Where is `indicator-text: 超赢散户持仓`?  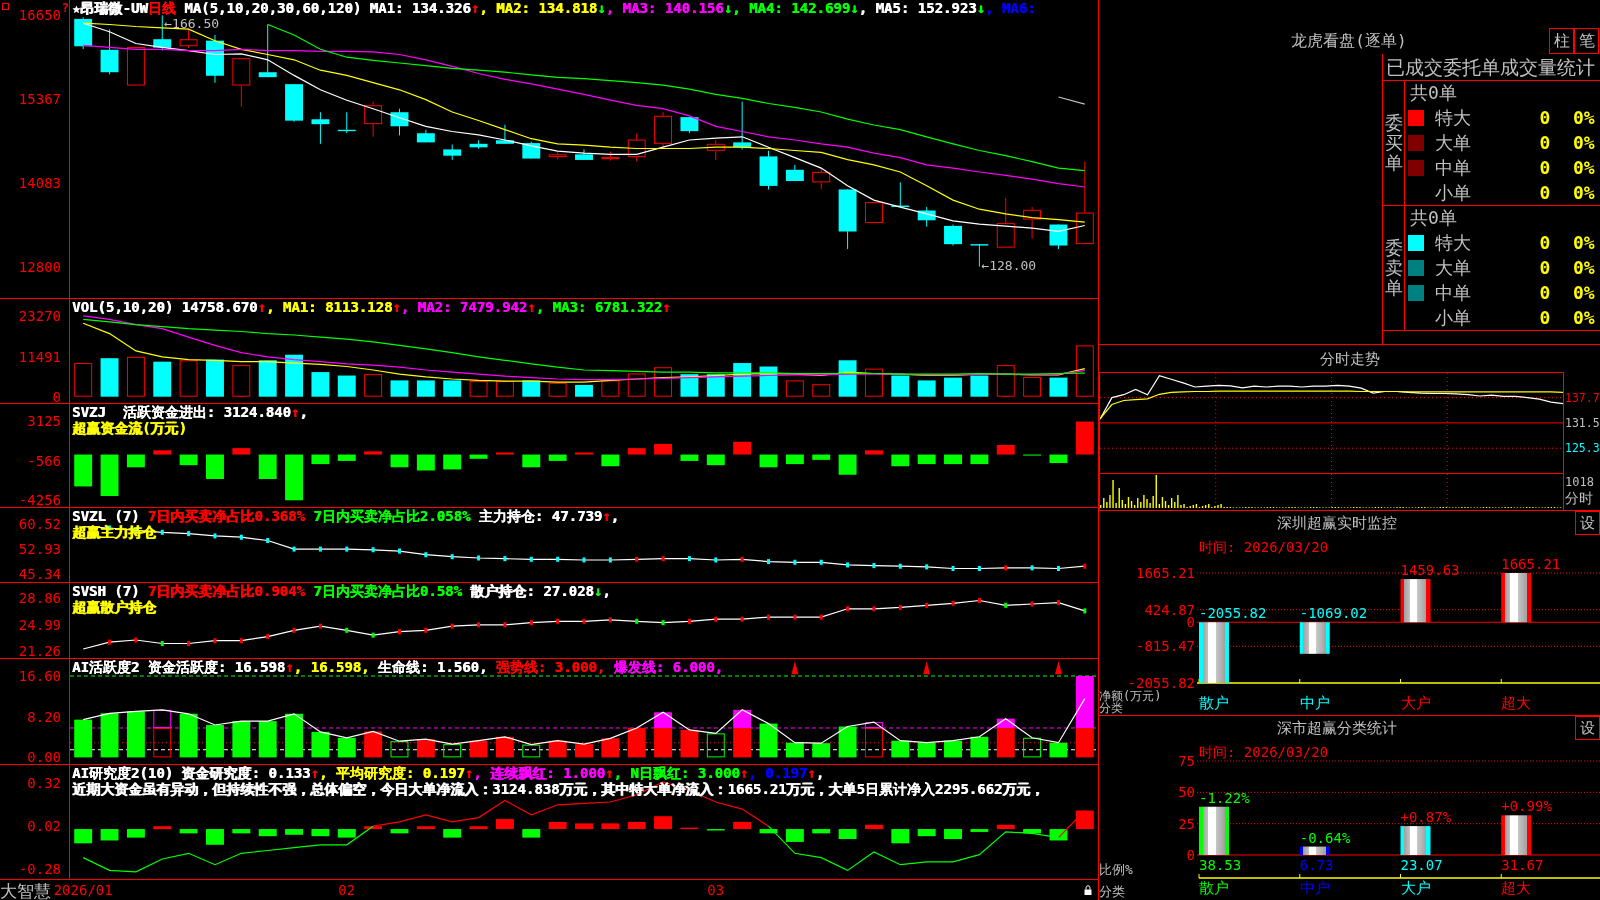
indicator-text: 超赢散户持仓 is located at coordinates (114, 607).